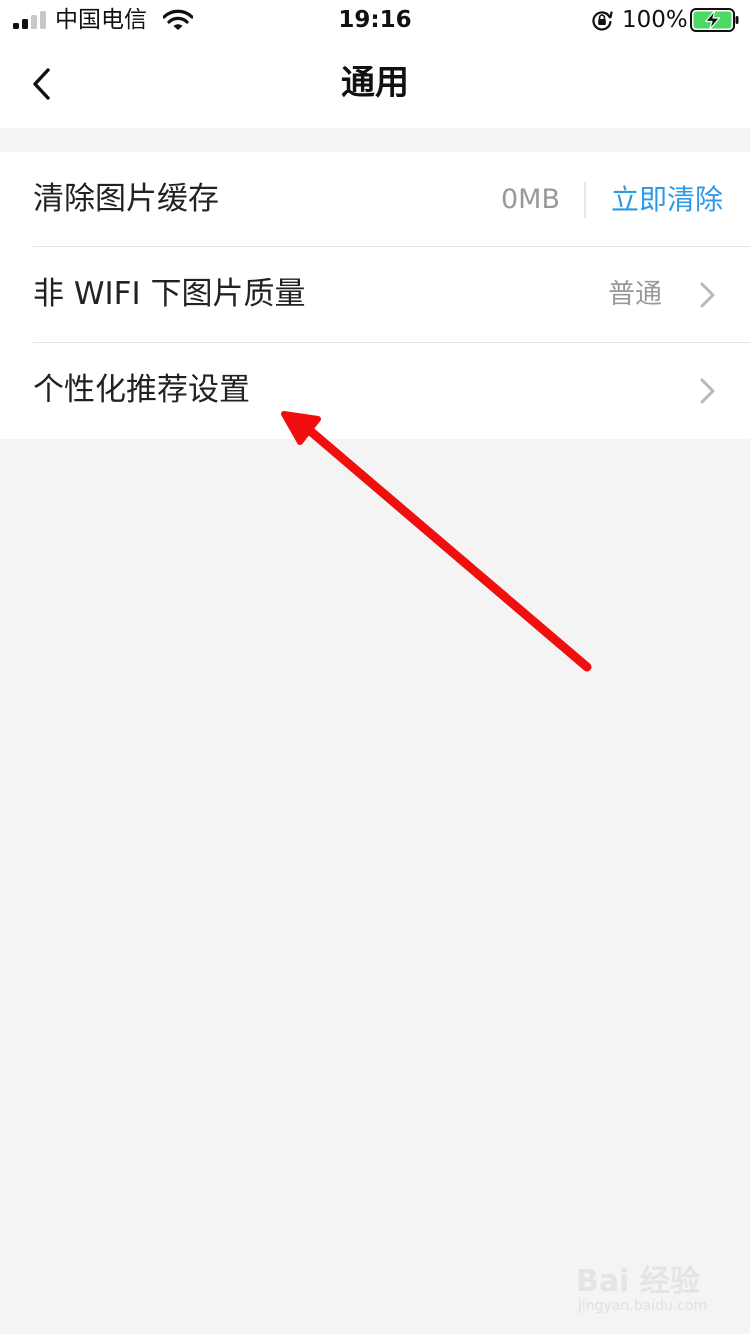 The image size is (750, 1334). Describe the element at coordinates (602, 21) in the screenshot. I see `rotation-lock-icon` at that location.